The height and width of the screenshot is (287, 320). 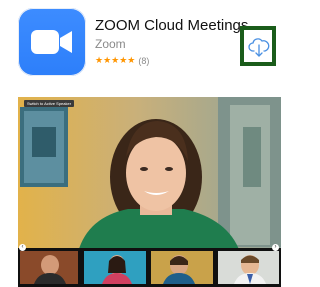 I want to click on rating-row: ★★★★★ (8), so click(x=122, y=60).